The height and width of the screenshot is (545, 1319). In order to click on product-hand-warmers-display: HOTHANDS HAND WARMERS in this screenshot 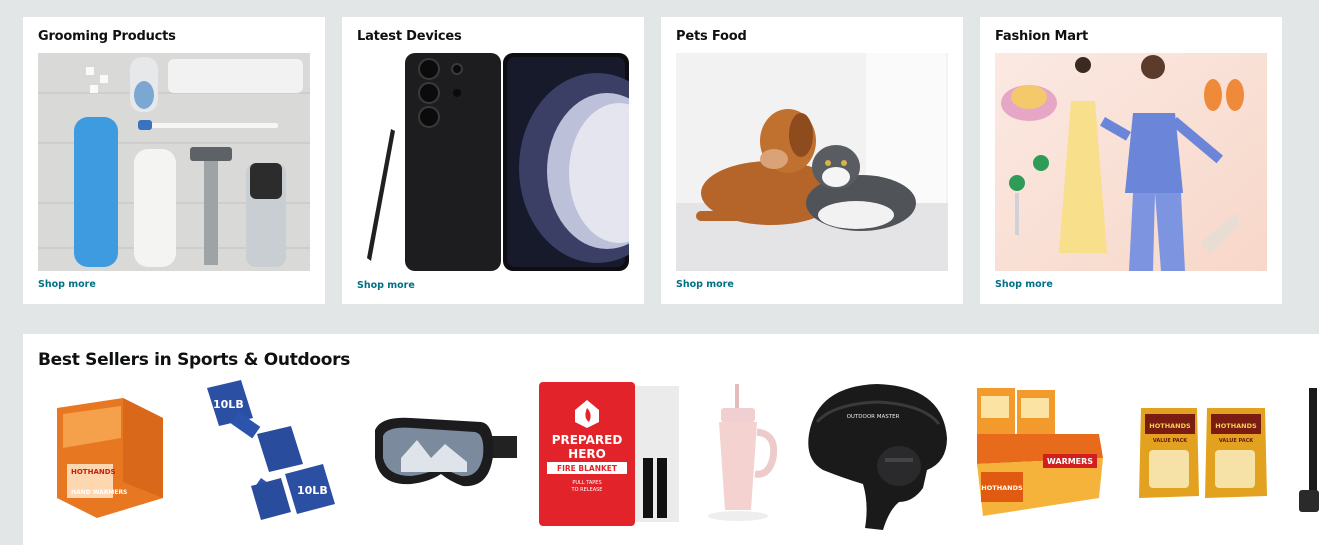, I will do `click(115, 455)`.